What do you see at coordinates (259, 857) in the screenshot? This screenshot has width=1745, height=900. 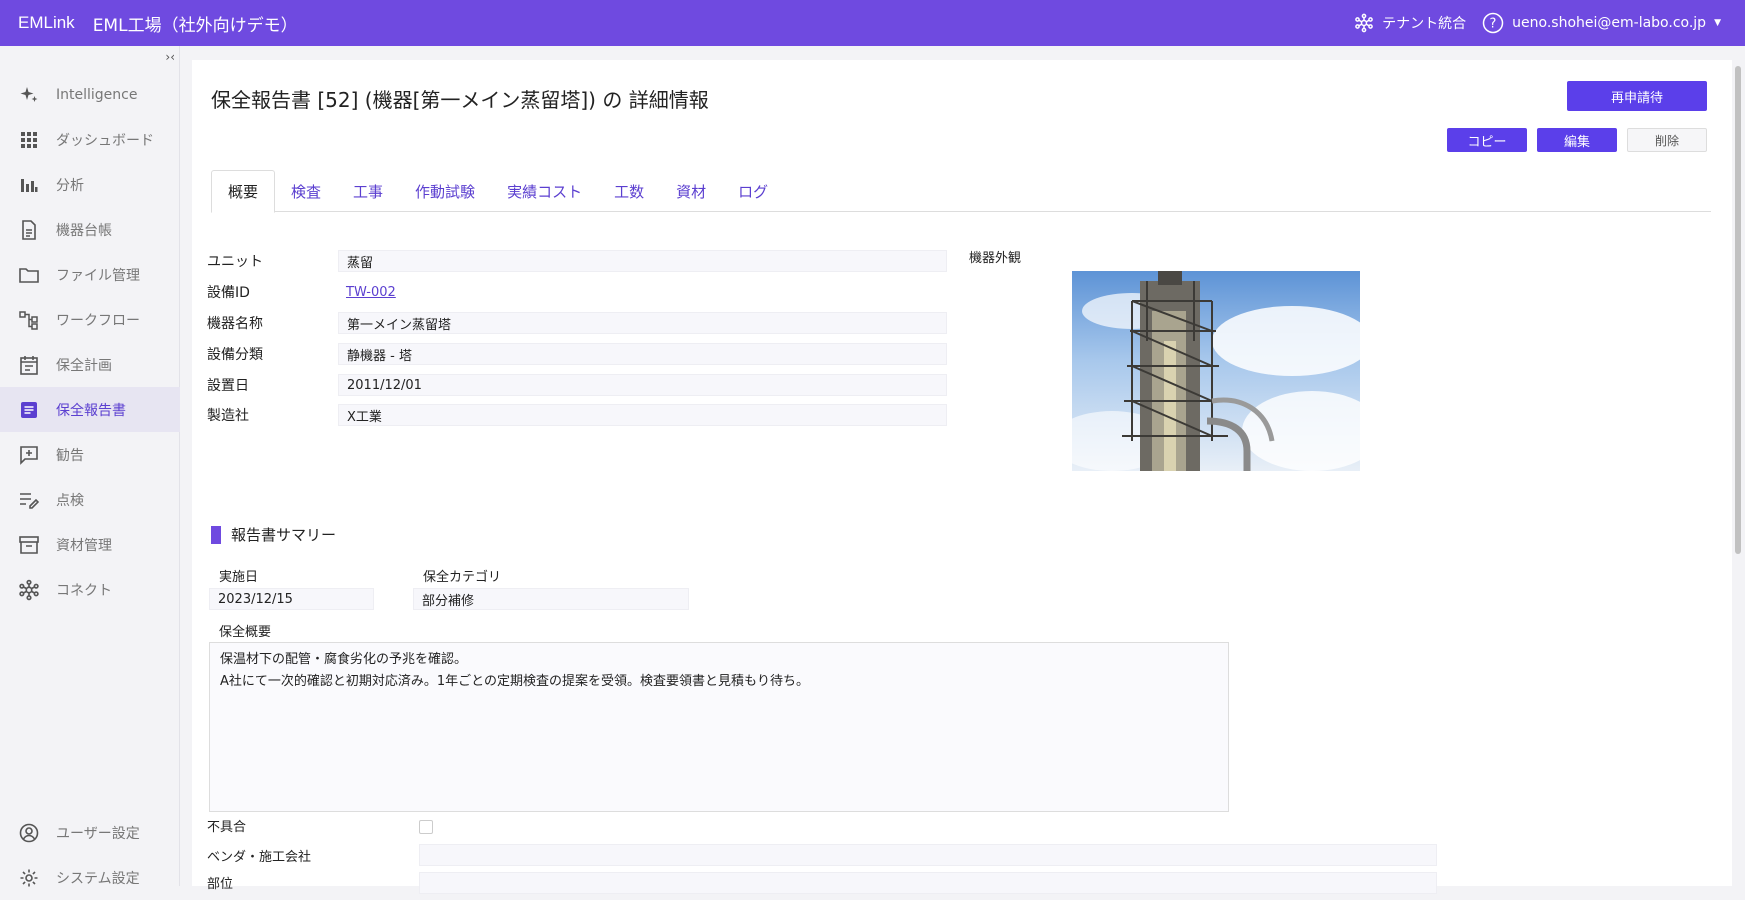 I see `vendor-label: ベンダ・施工会社` at bounding box center [259, 857].